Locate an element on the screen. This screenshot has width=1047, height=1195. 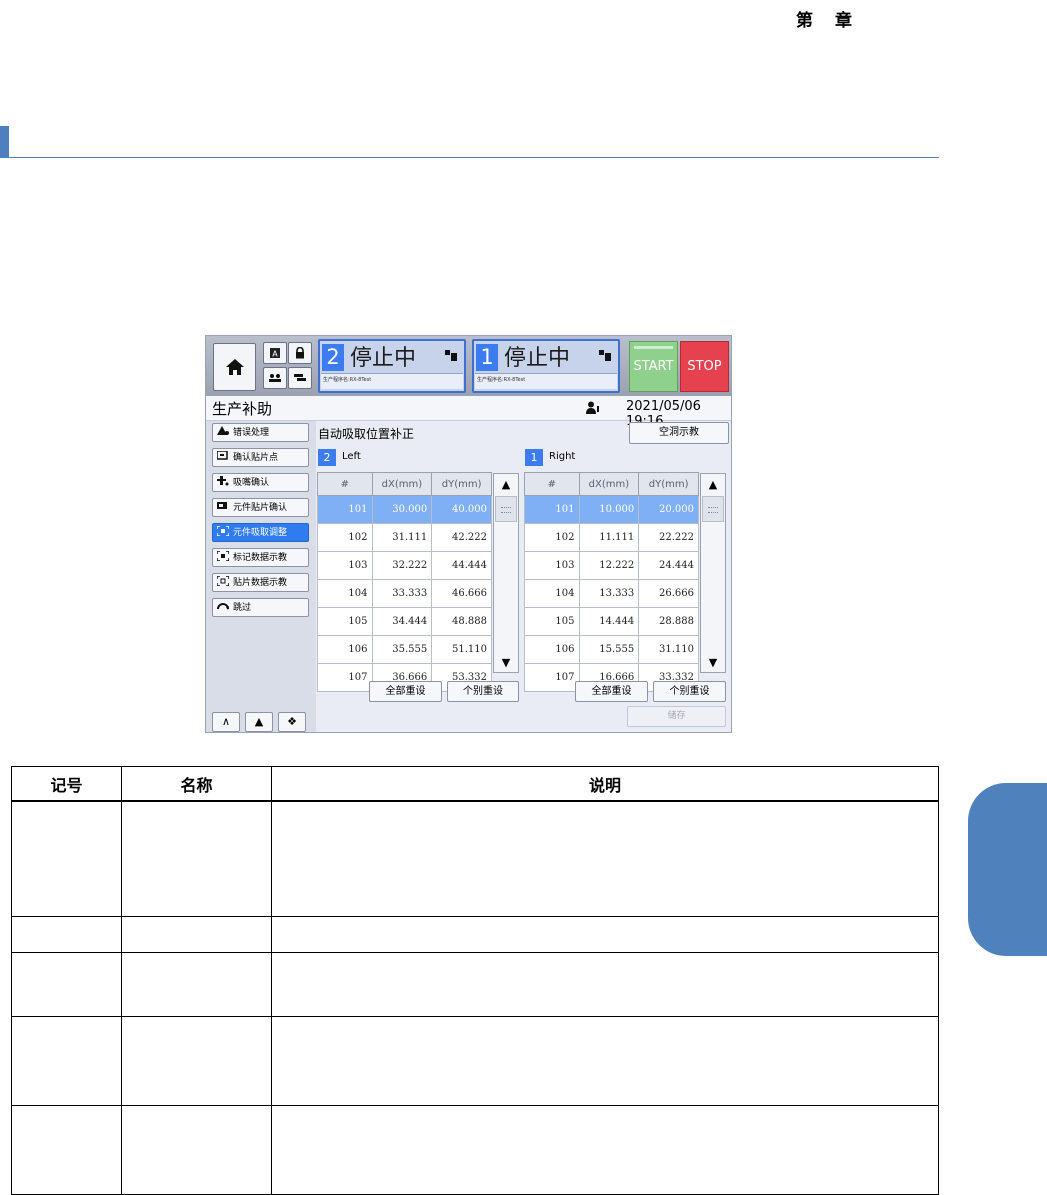
table-row: 102 11.111 22.222 is located at coordinates (611, 537).